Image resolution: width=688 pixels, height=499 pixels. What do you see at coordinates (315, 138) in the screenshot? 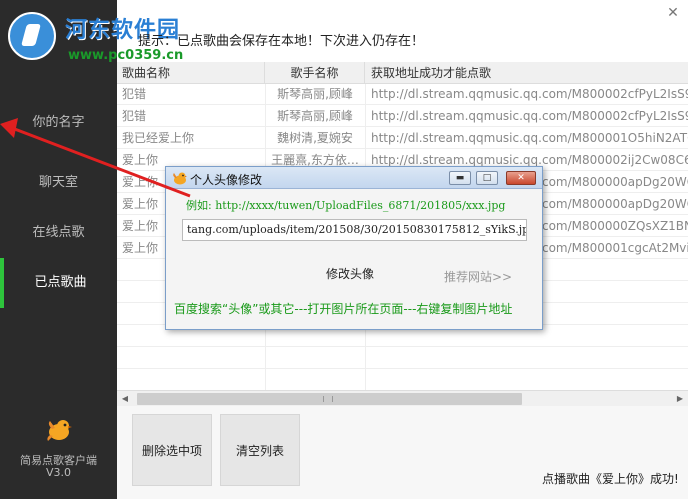
I see `cell-singer: 魏树清,夏婉安` at bounding box center [315, 138].